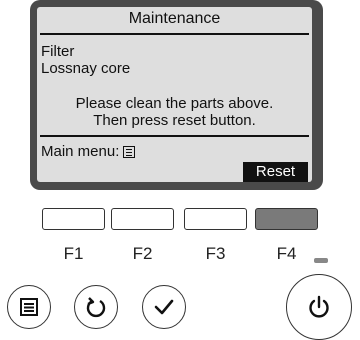 The image size is (360, 340). What do you see at coordinates (286, 219) in the screenshot?
I see `f4-button` at bounding box center [286, 219].